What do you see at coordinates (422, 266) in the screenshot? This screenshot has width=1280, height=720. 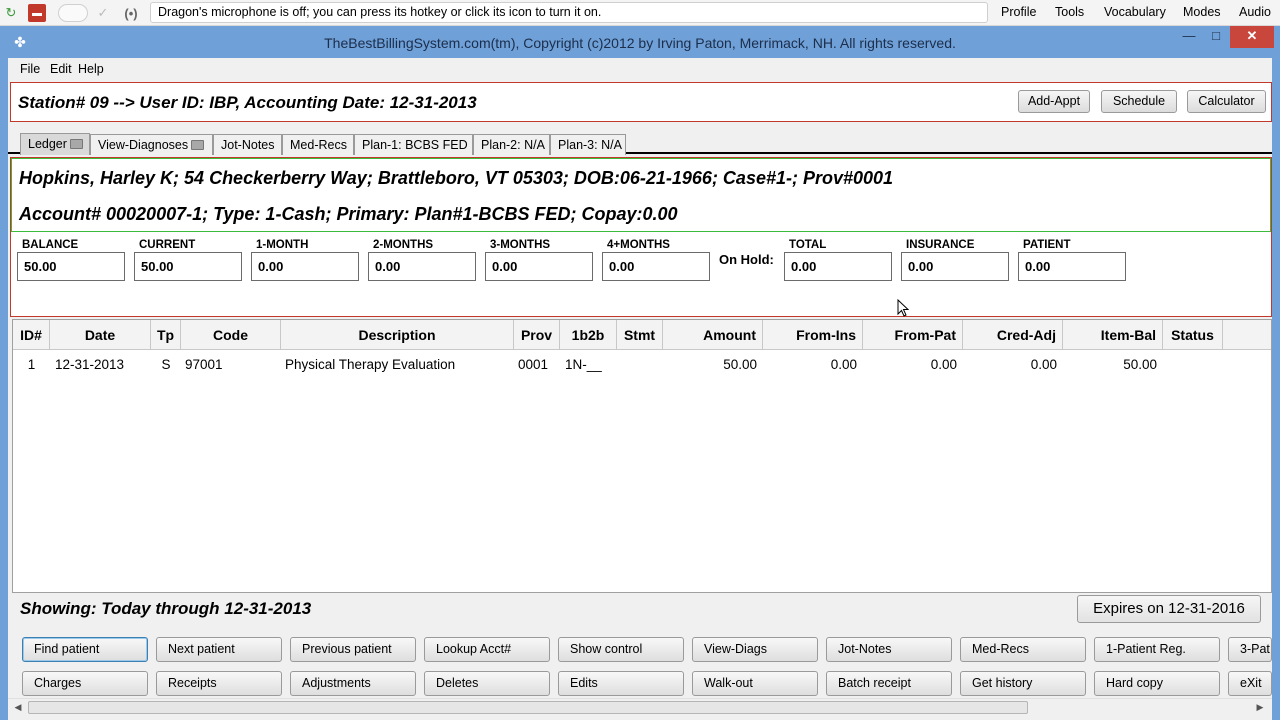 I see `two-months-field: 0.00` at bounding box center [422, 266].